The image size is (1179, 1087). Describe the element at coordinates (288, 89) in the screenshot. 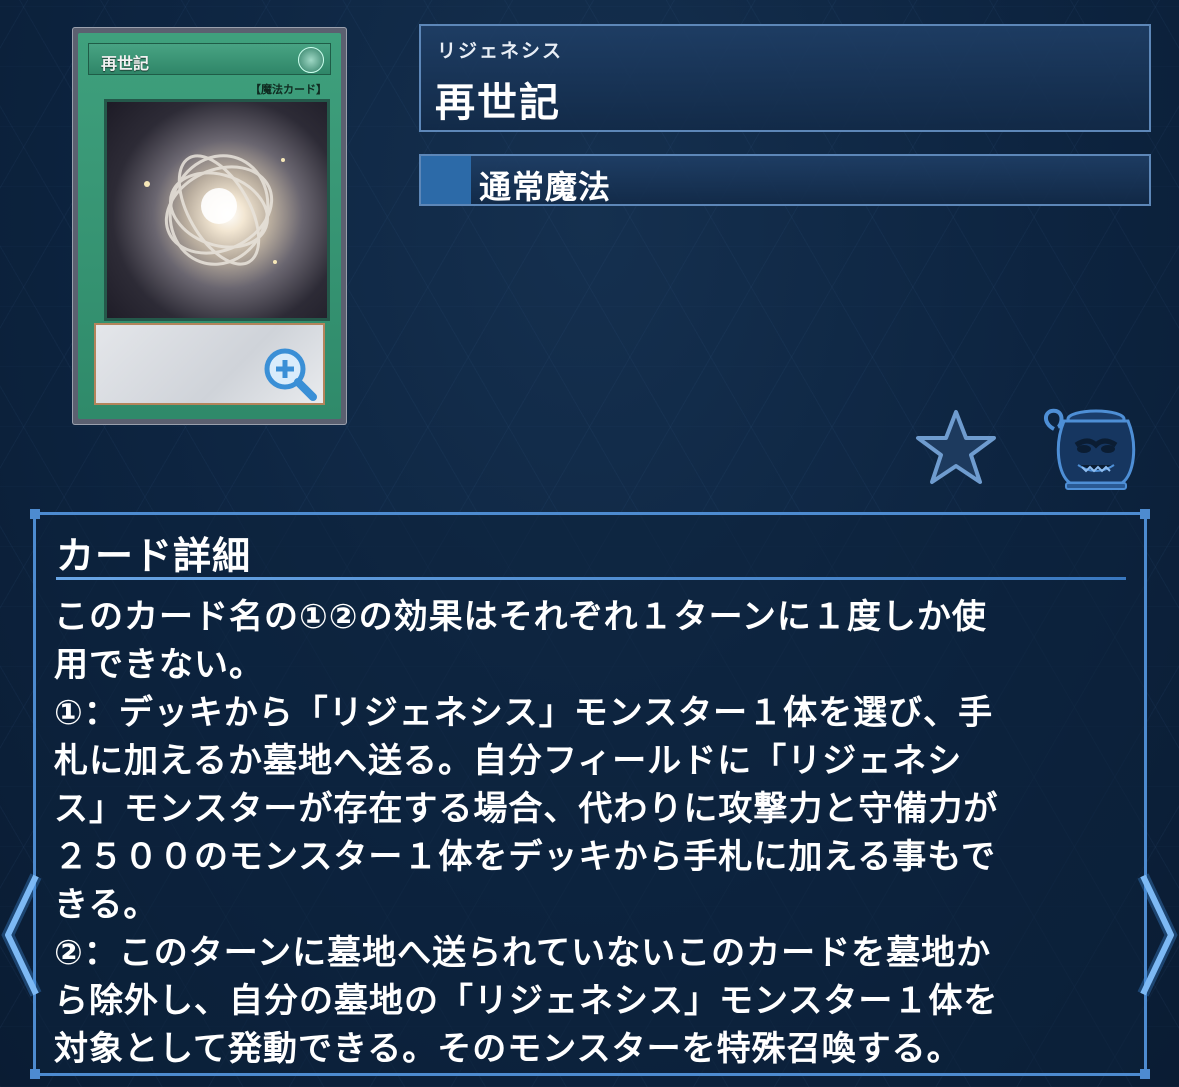

I see `card-art-type: 【魔法カード】` at that location.